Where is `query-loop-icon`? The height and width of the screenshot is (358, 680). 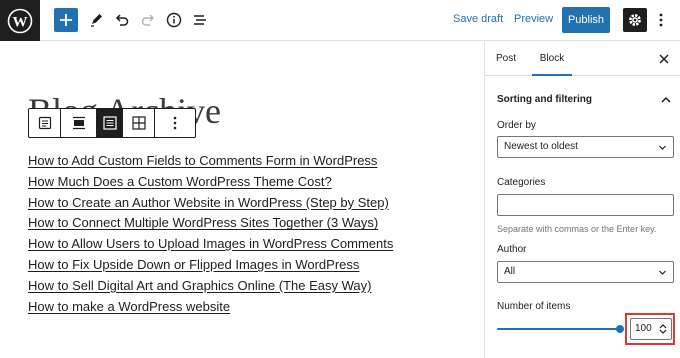 query-loop-icon is located at coordinates (44, 123).